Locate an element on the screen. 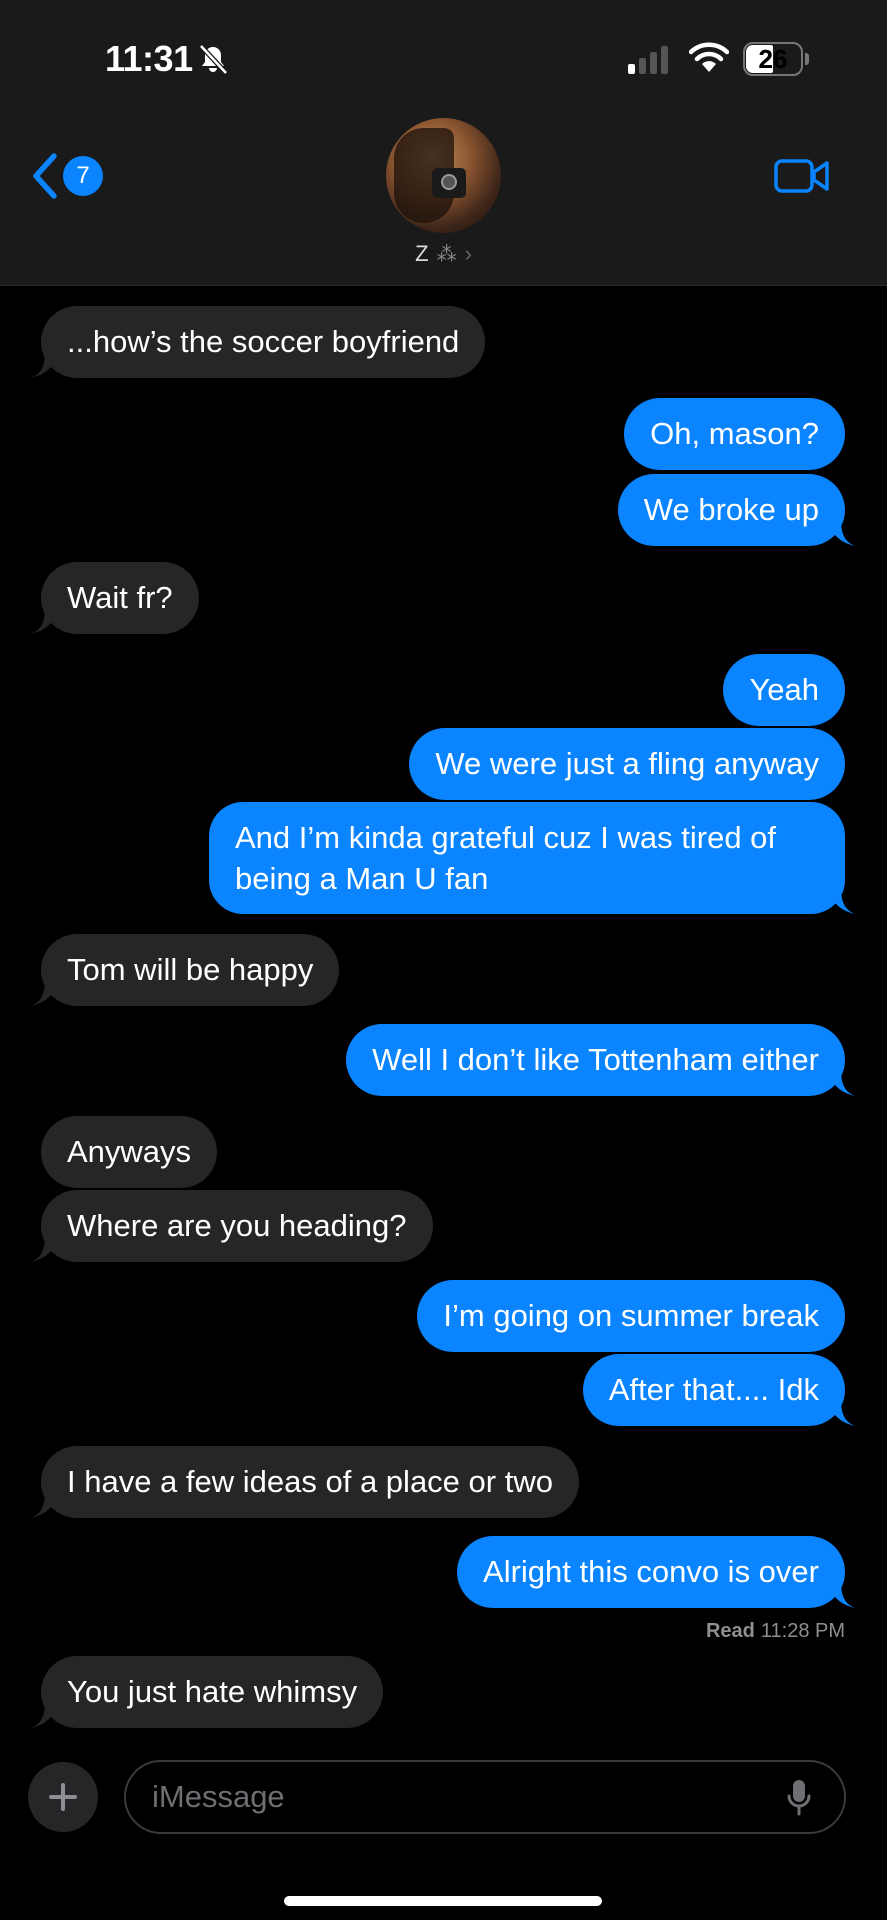 The image size is (887, 1920). incoming-message: Anyways is located at coordinates (129, 1152).